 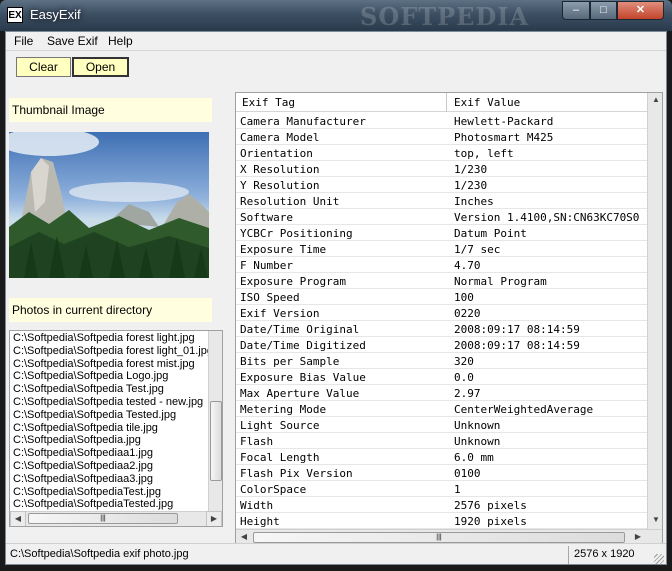 I want to click on file-list-item: C:\Softpedia\Softpedia Tested.jpg, so click(x=109, y=415).